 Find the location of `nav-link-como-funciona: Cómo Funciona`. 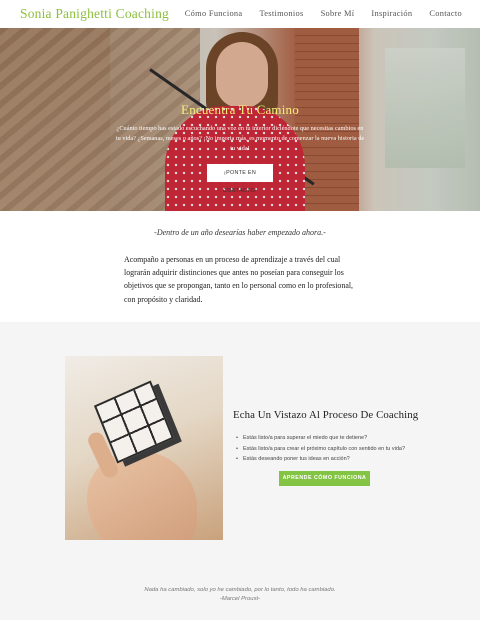

nav-link-como-funciona: Cómo Funciona is located at coordinates (214, 13).